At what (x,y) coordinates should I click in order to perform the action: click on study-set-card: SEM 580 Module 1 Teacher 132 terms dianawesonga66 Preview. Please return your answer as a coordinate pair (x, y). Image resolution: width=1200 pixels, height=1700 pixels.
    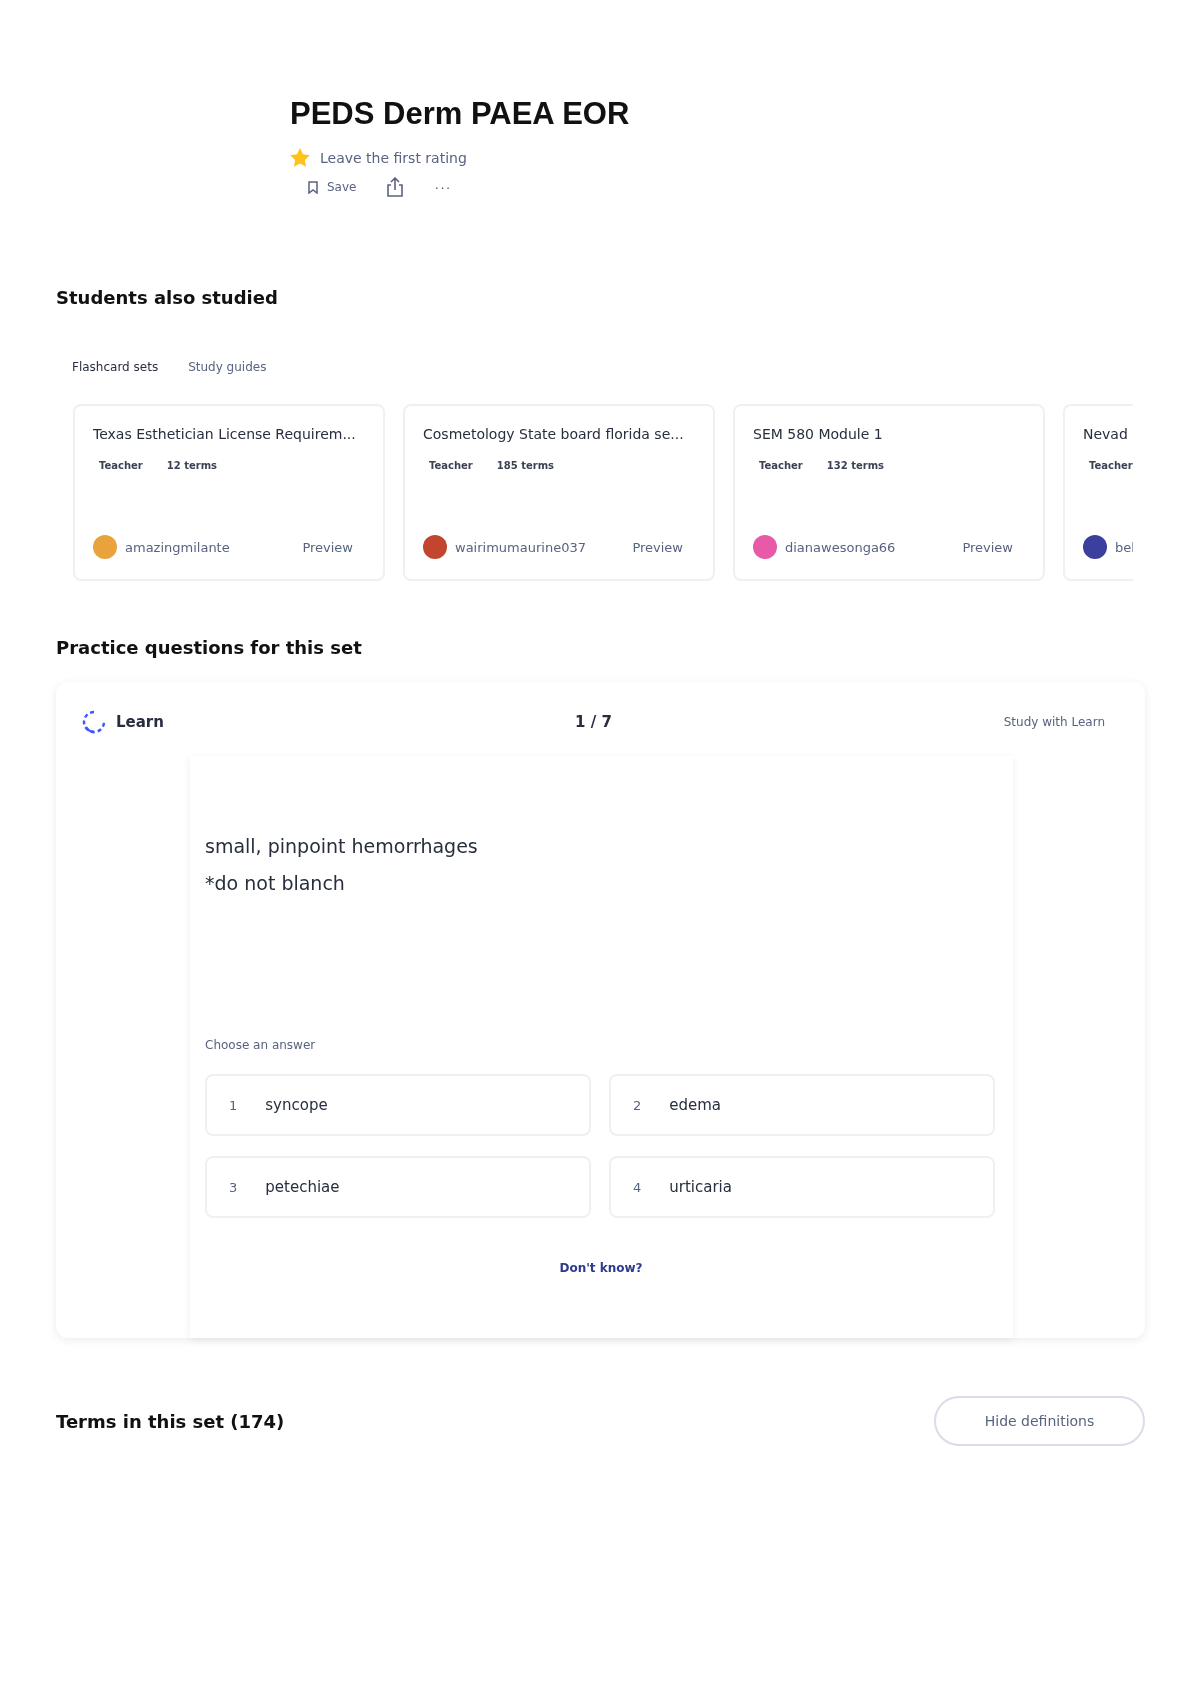
    Looking at the image, I should click on (889, 492).